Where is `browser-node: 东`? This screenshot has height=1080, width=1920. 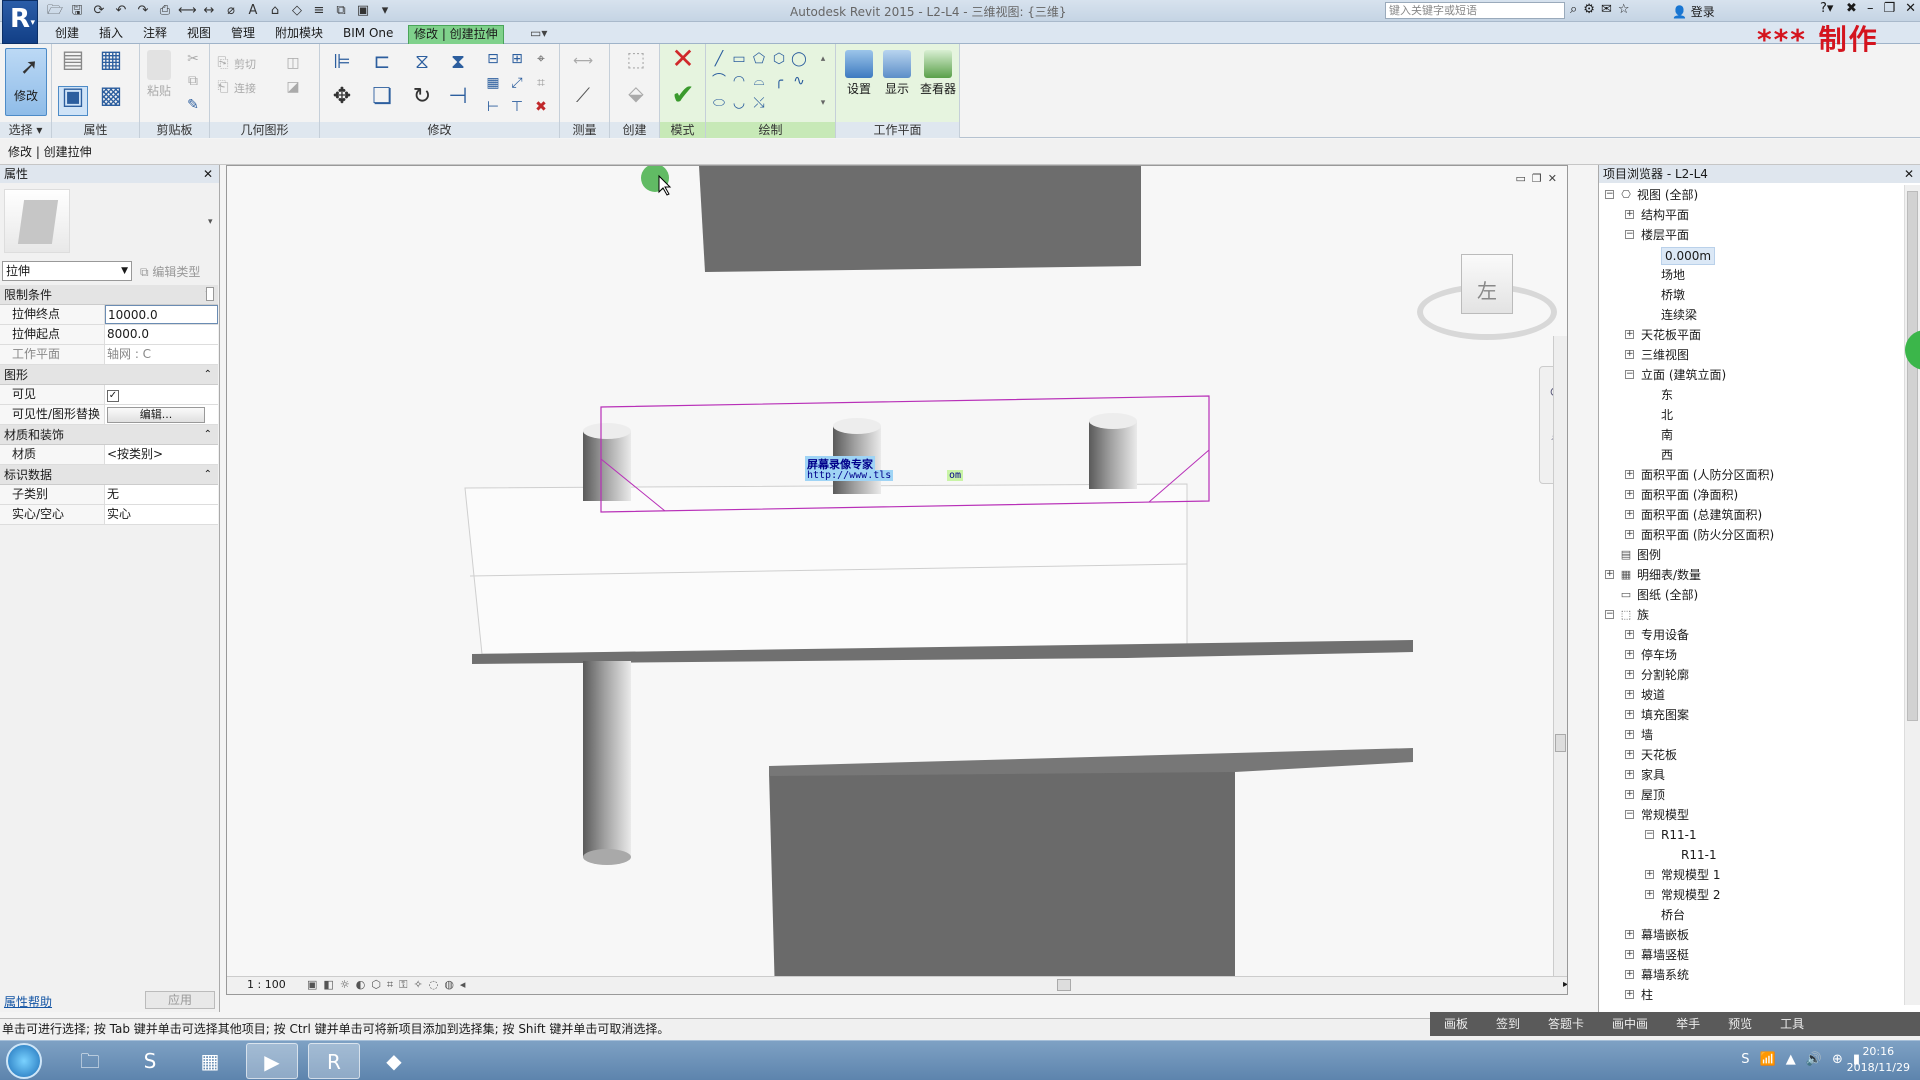
browser-node: 东 is located at coordinates (1751, 395).